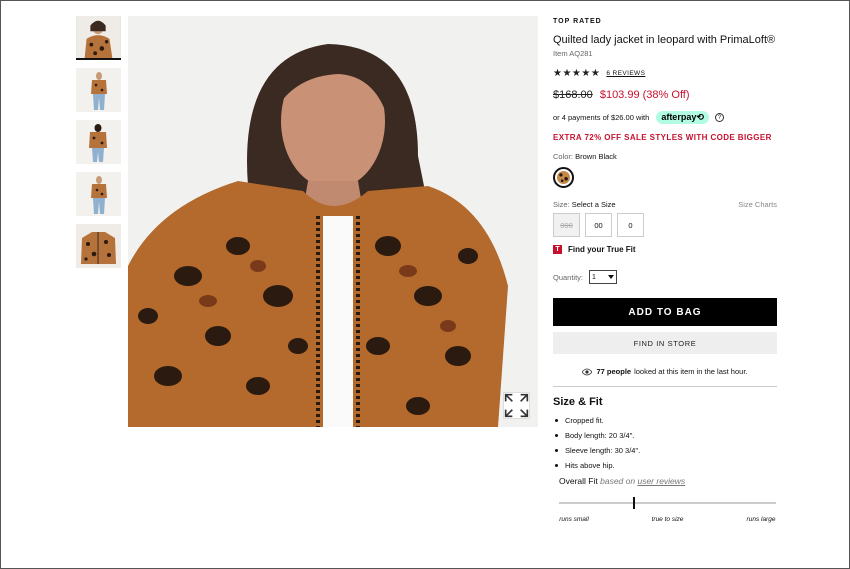  What do you see at coordinates (573, 53) in the screenshot?
I see `item-number: Item AQ281` at bounding box center [573, 53].